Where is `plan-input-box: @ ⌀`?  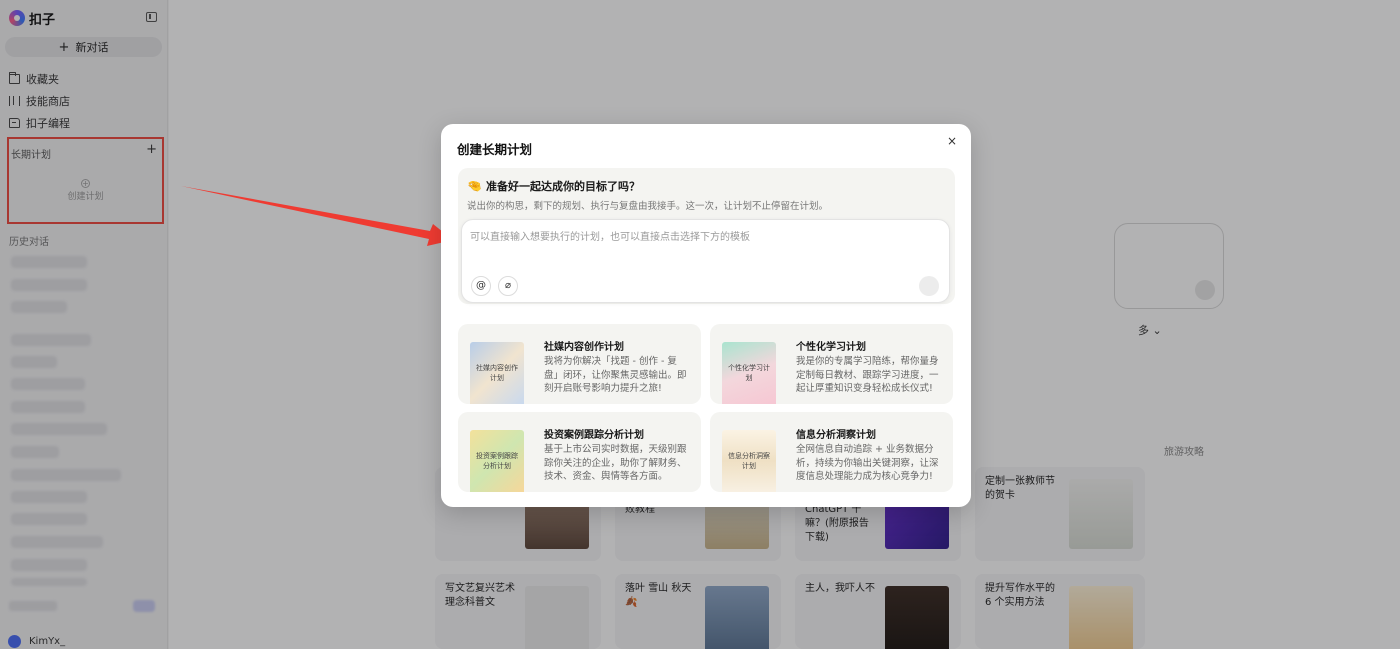 plan-input-box: @ ⌀ is located at coordinates (705, 261).